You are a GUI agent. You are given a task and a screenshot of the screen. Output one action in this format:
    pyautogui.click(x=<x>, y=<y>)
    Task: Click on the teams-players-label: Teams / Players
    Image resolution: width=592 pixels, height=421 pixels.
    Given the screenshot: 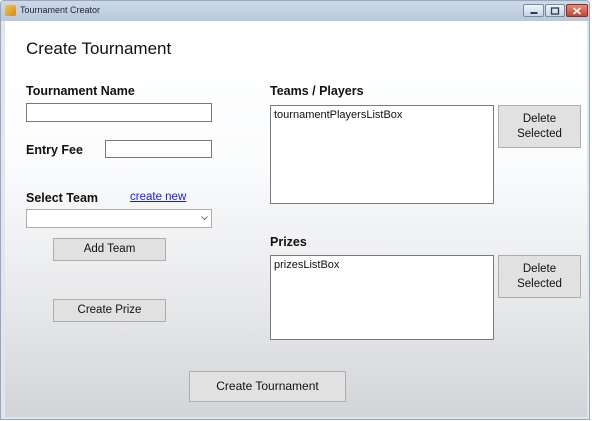 What is the action you would take?
    pyautogui.click(x=317, y=91)
    